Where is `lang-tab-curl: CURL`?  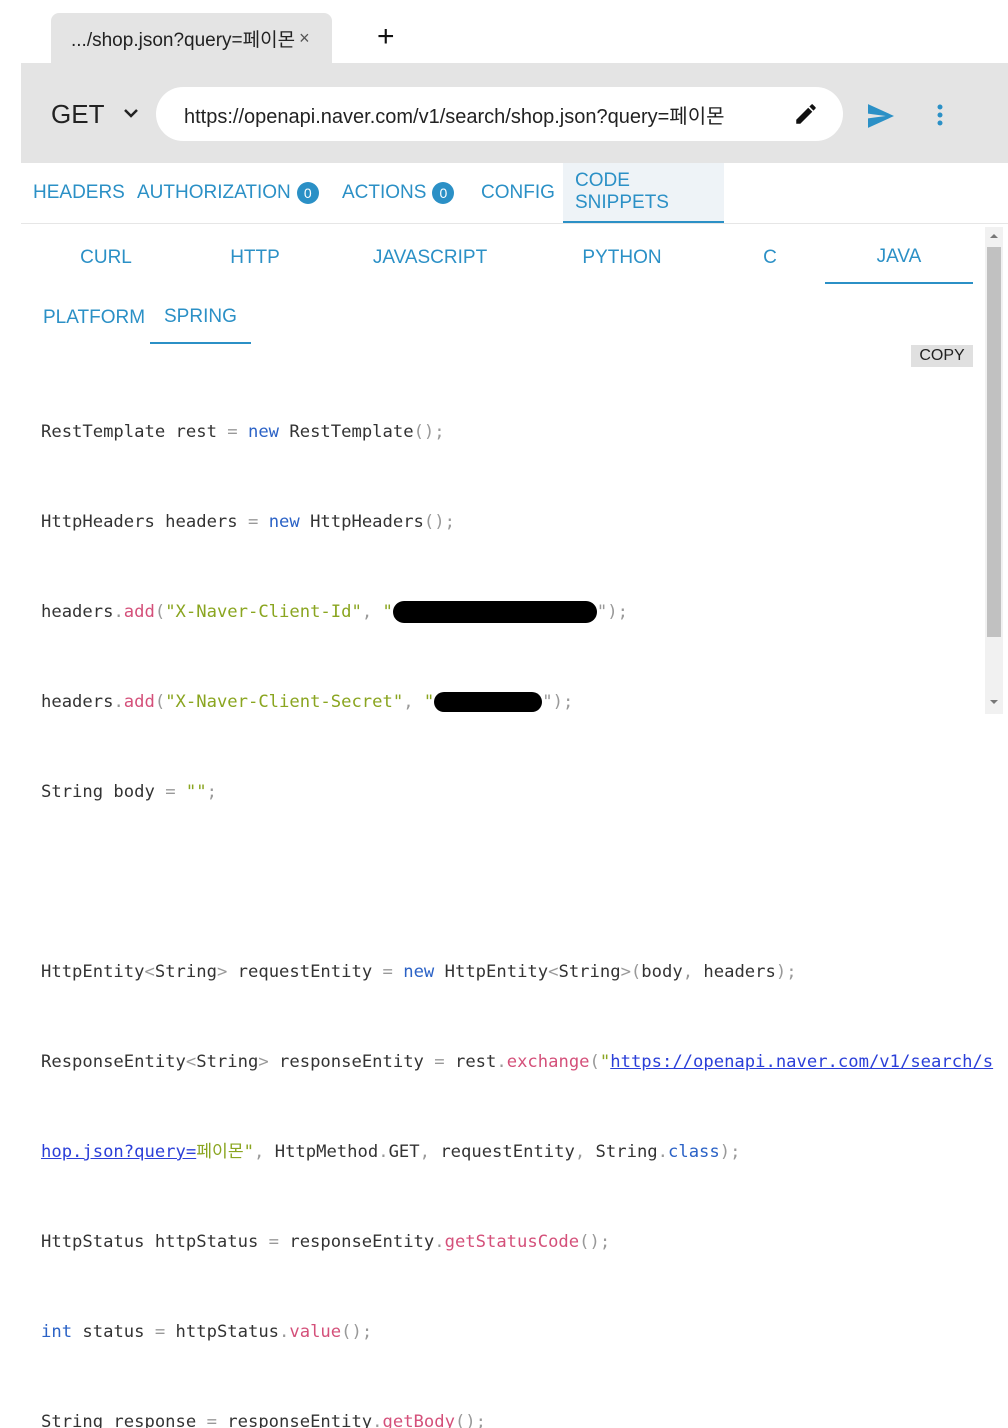 lang-tab-curl: CURL is located at coordinates (106, 258).